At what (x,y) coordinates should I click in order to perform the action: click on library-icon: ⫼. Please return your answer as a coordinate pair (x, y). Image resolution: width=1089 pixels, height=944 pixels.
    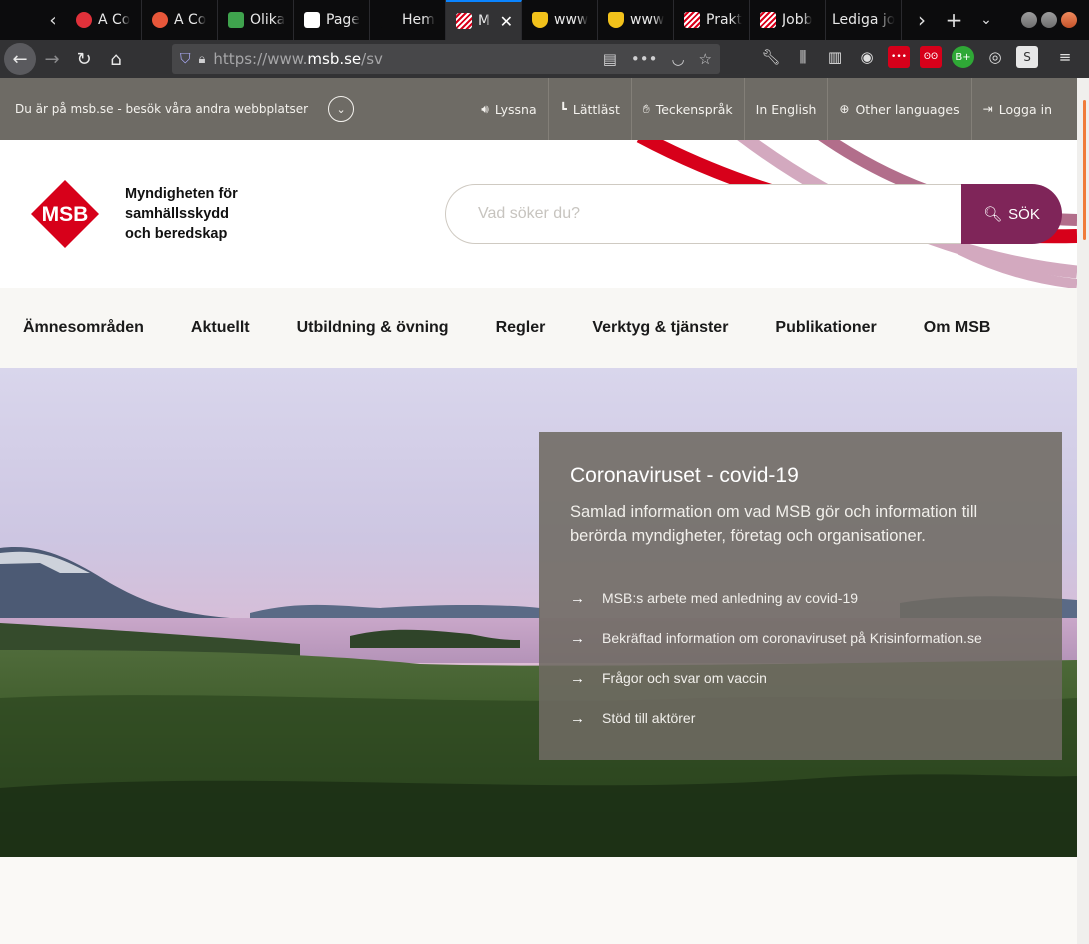
    Looking at the image, I should click on (803, 57).